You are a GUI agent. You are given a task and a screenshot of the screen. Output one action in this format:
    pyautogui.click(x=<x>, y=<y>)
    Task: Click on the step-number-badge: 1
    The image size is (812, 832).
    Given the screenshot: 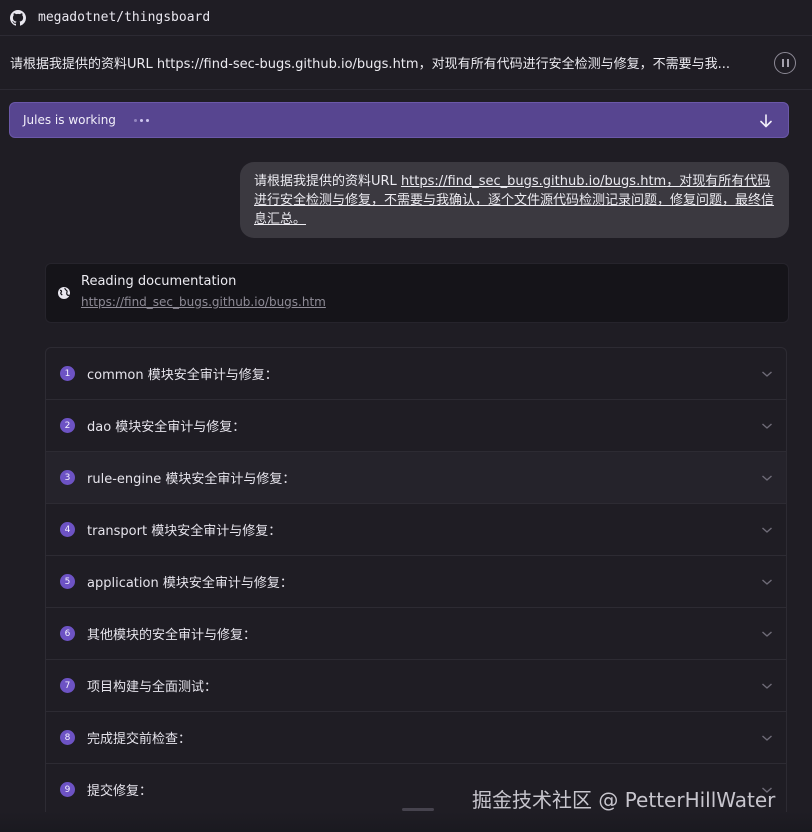 What is the action you would take?
    pyautogui.click(x=67, y=373)
    